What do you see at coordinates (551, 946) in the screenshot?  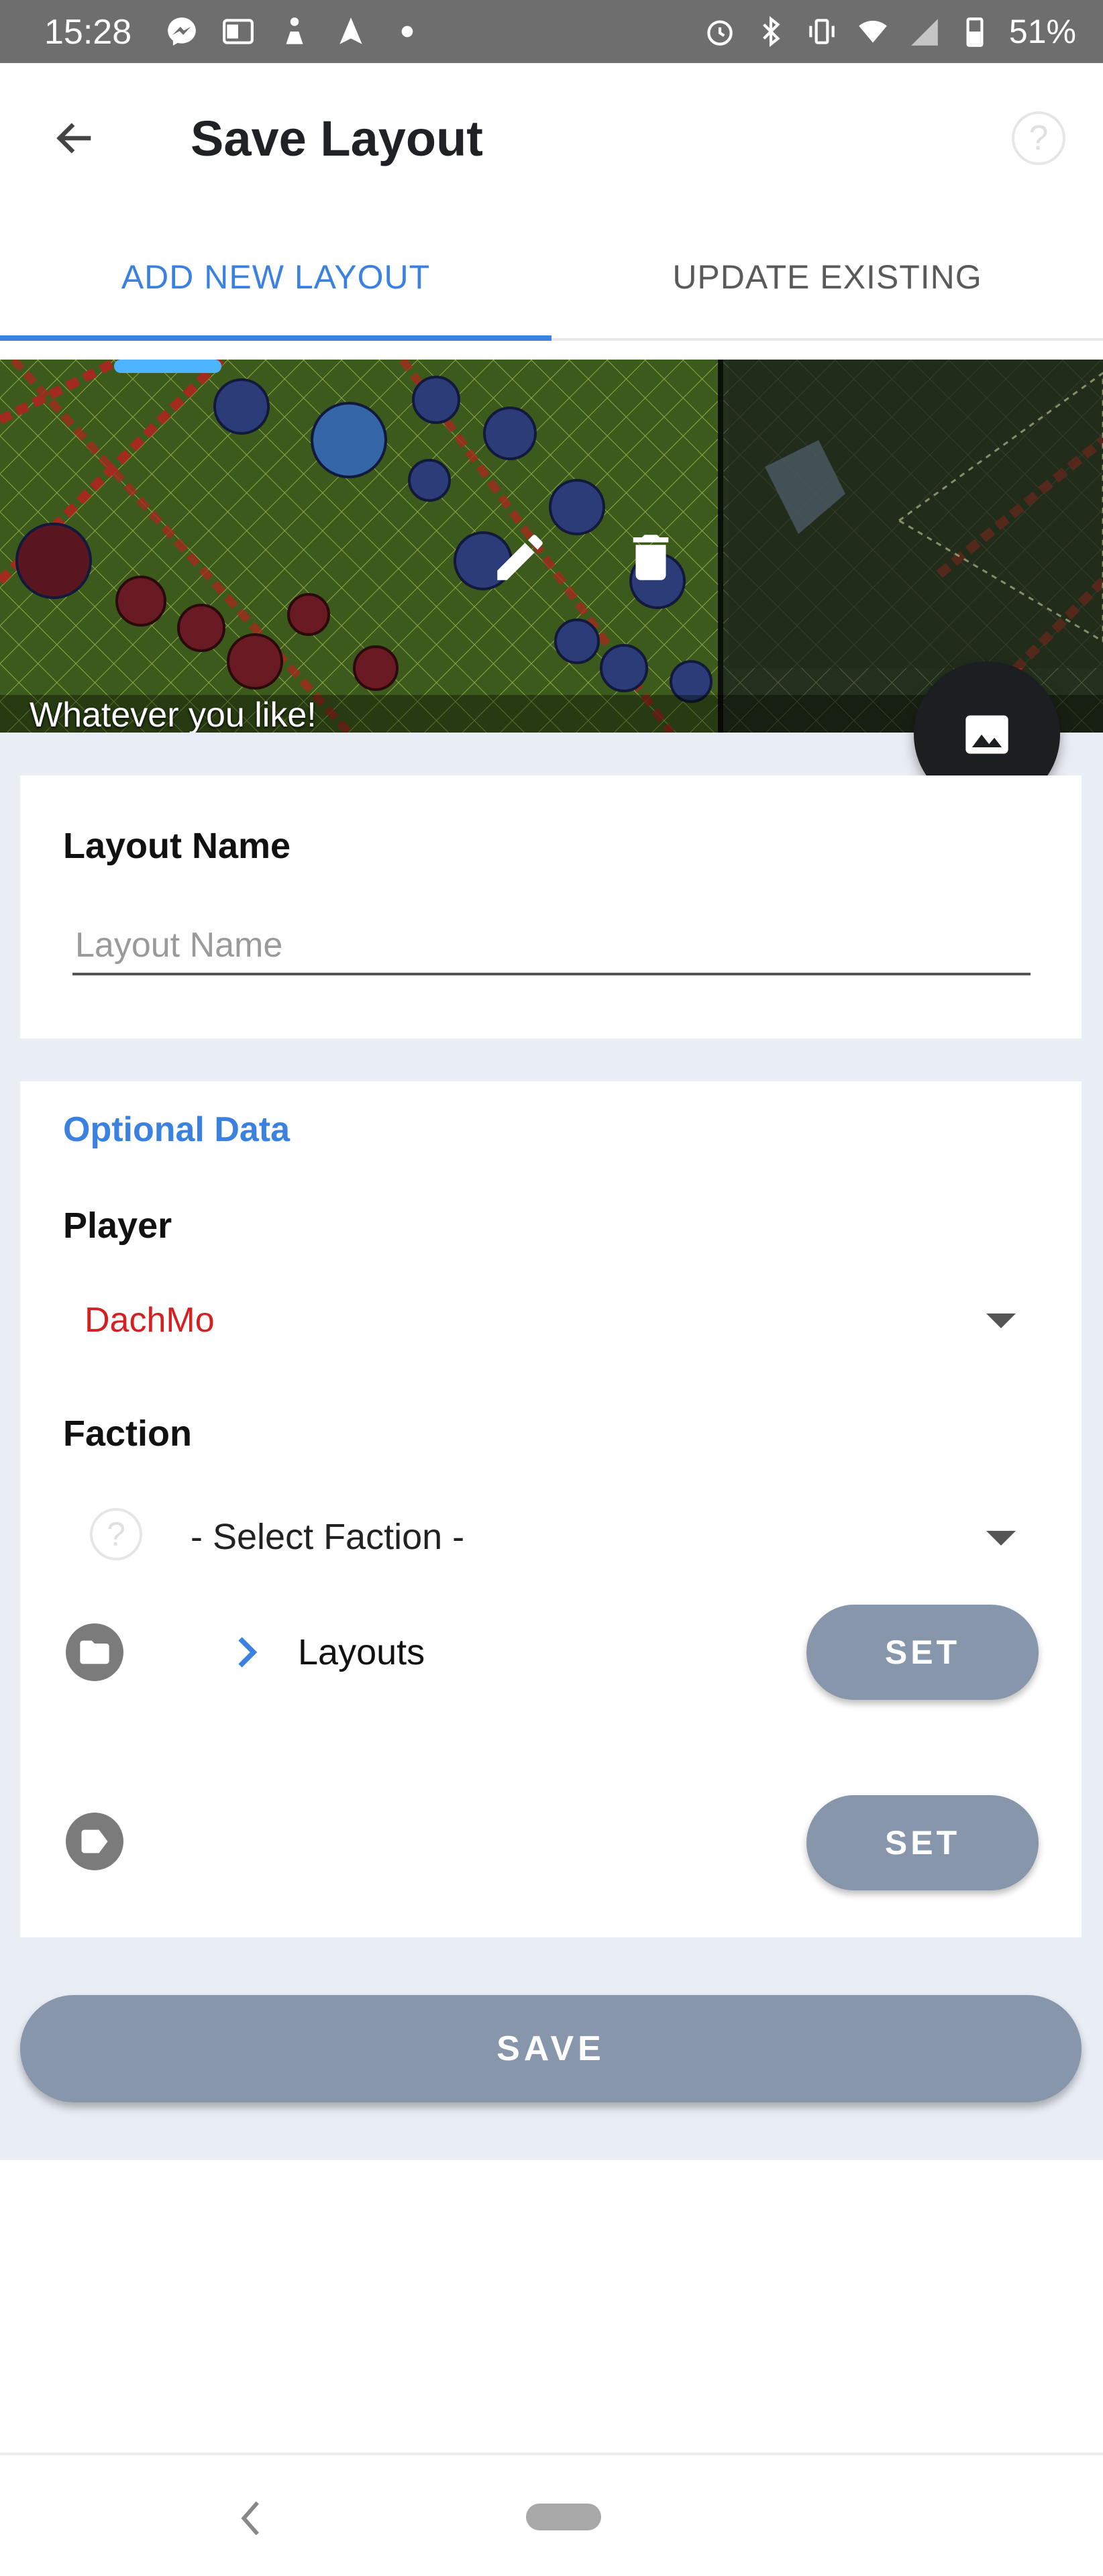 I see `layout-name-input` at bounding box center [551, 946].